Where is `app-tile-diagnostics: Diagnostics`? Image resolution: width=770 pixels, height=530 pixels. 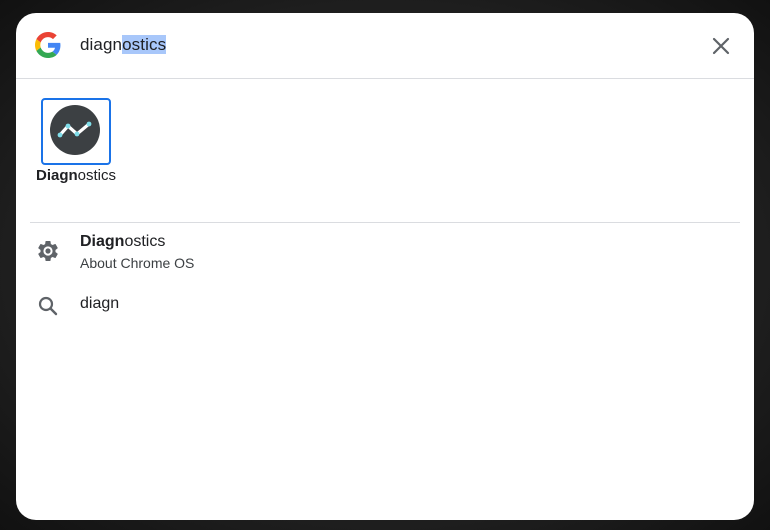
app-tile-diagnostics: Diagnostics is located at coordinates (76, 145).